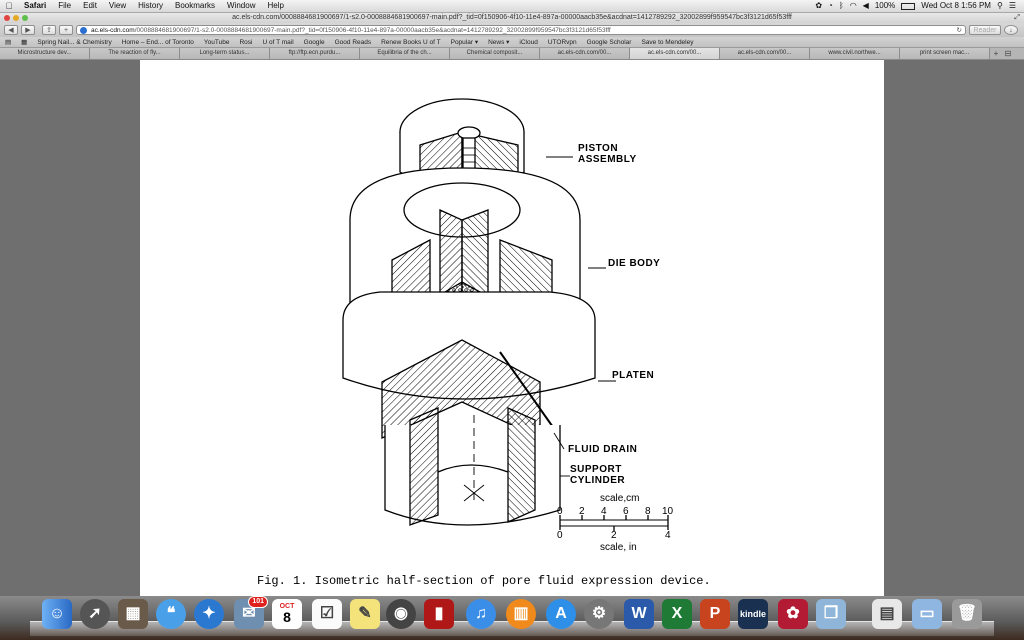 The width and height of the screenshot is (1024, 640). Describe the element at coordinates (24, 42) in the screenshot. I see `top-sites-icon: ▦` at that location.